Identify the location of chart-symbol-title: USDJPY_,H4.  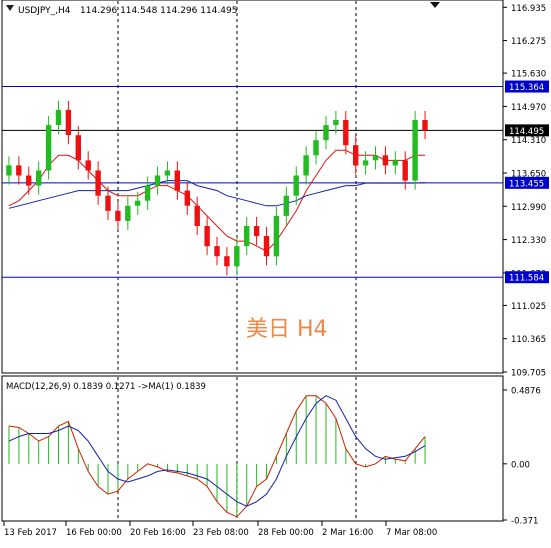
(44, 11).